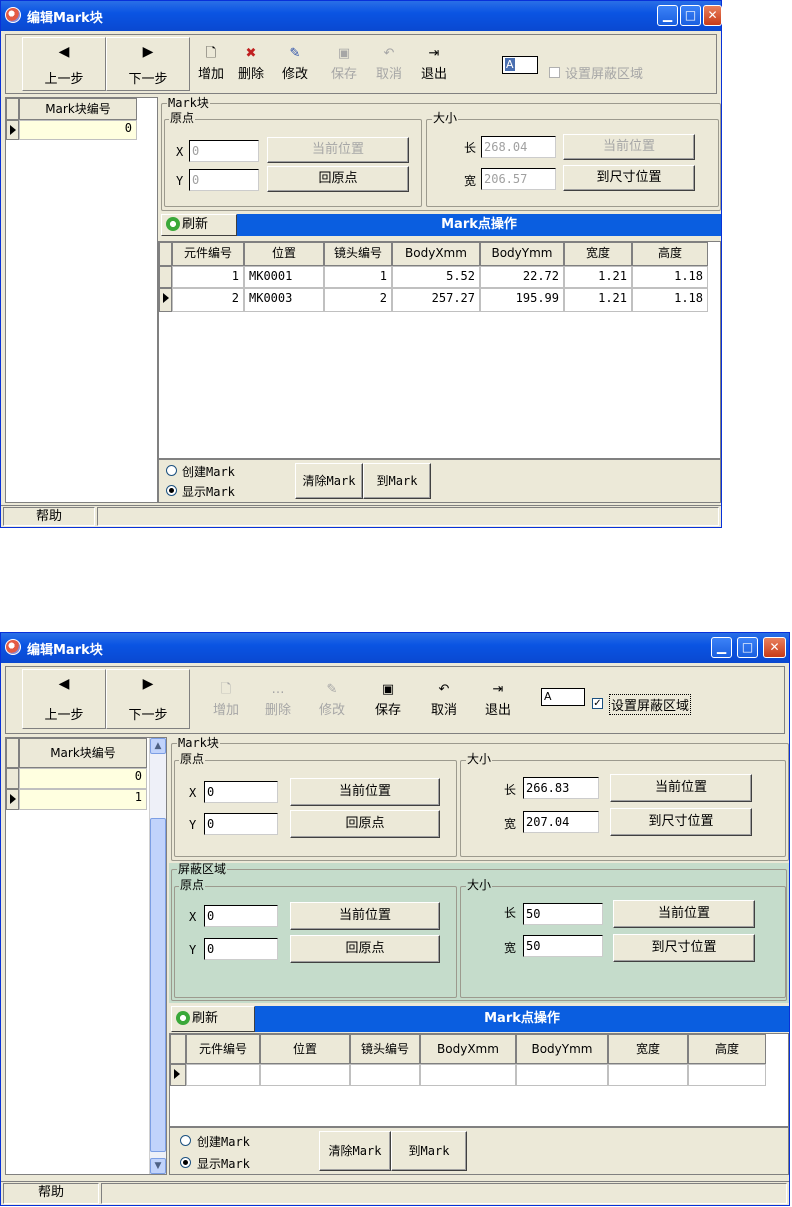 The width and height of the screenshot is (792, 1207). What do you see at coordinates (670, 300) in the screenshot?
I see `table-cell: 1.18` at bounding box center [670, 300].